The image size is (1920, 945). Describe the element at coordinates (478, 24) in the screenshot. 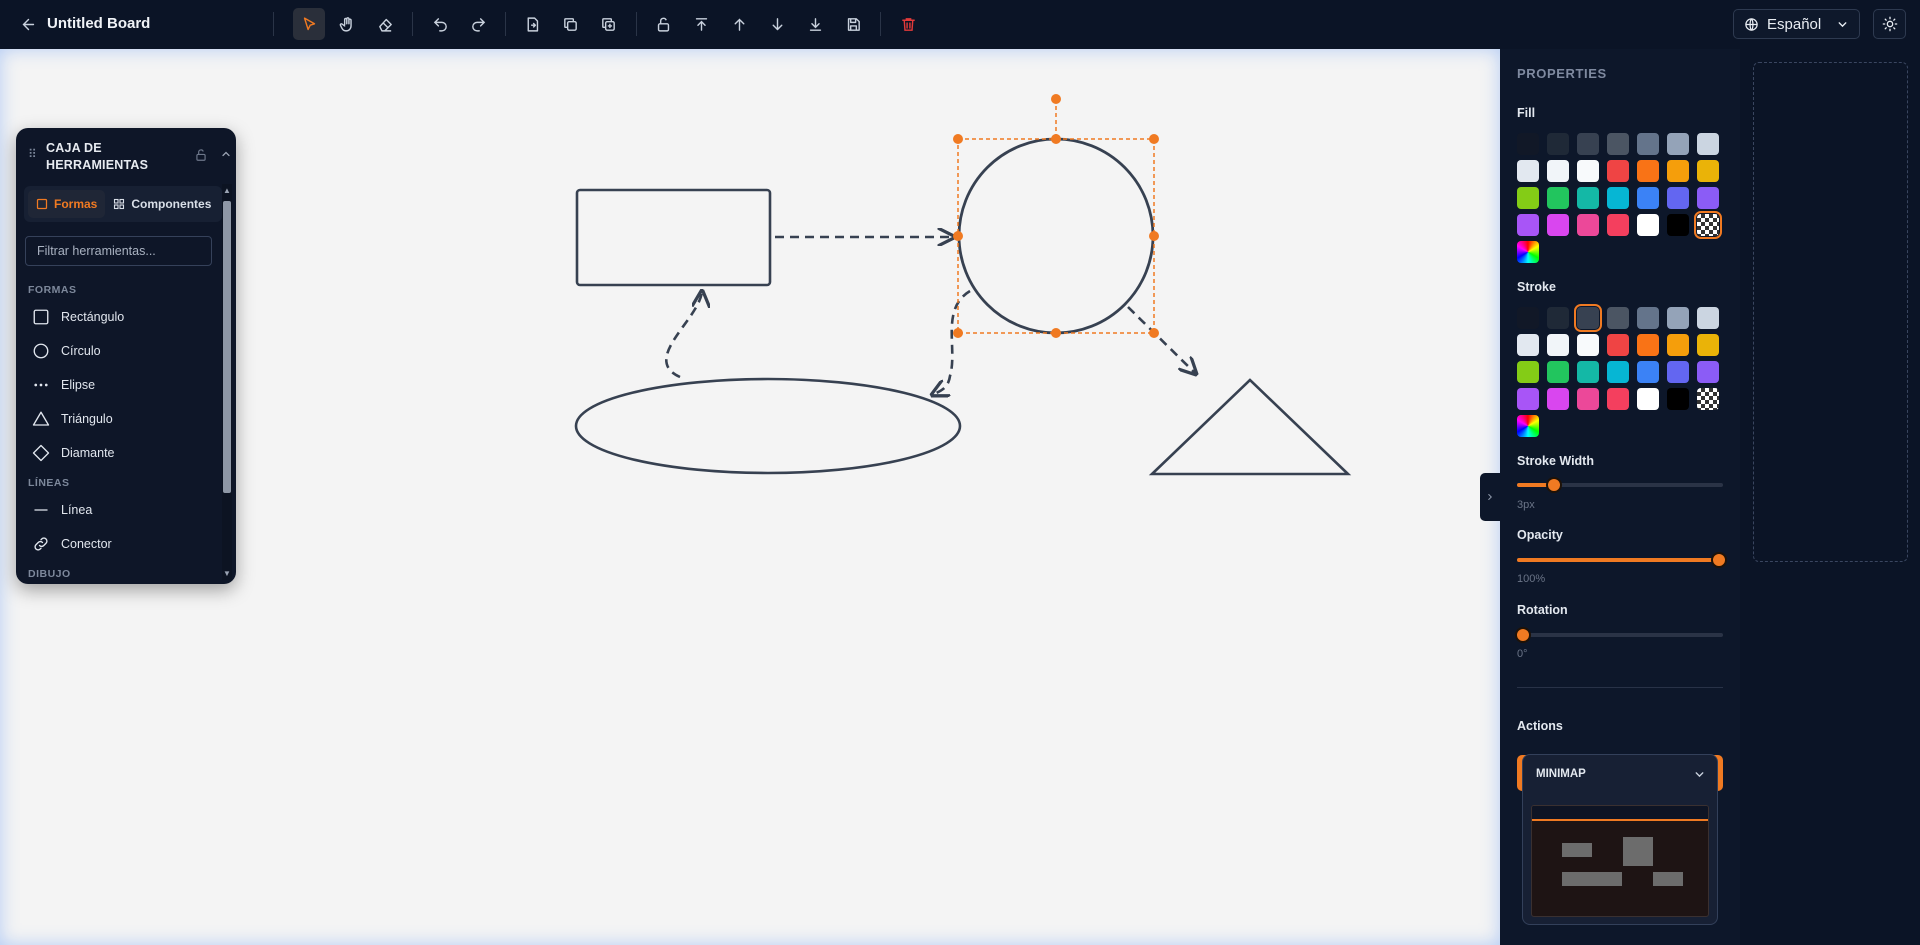

I see `redo-icon` at that location.